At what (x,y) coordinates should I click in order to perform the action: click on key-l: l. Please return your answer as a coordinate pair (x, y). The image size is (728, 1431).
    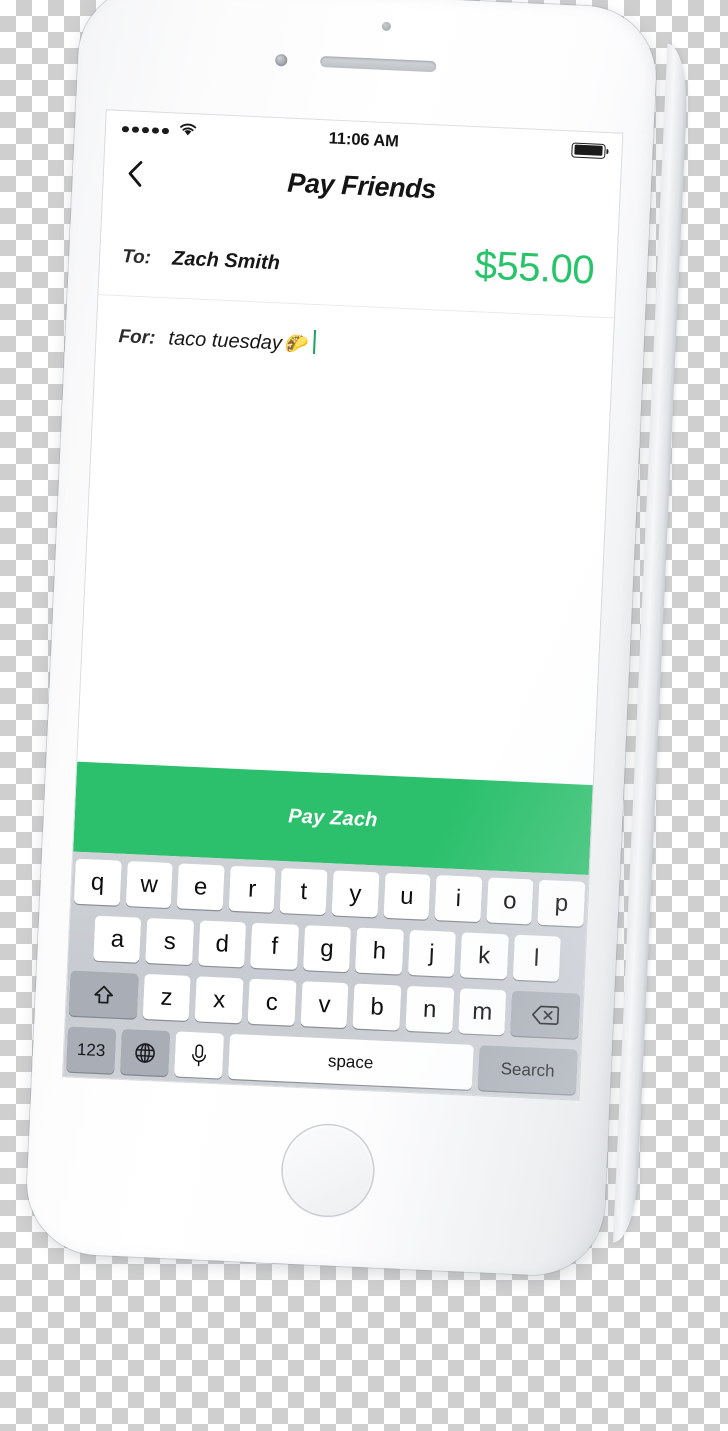
    Looking at the image, I should click on (536, 958).